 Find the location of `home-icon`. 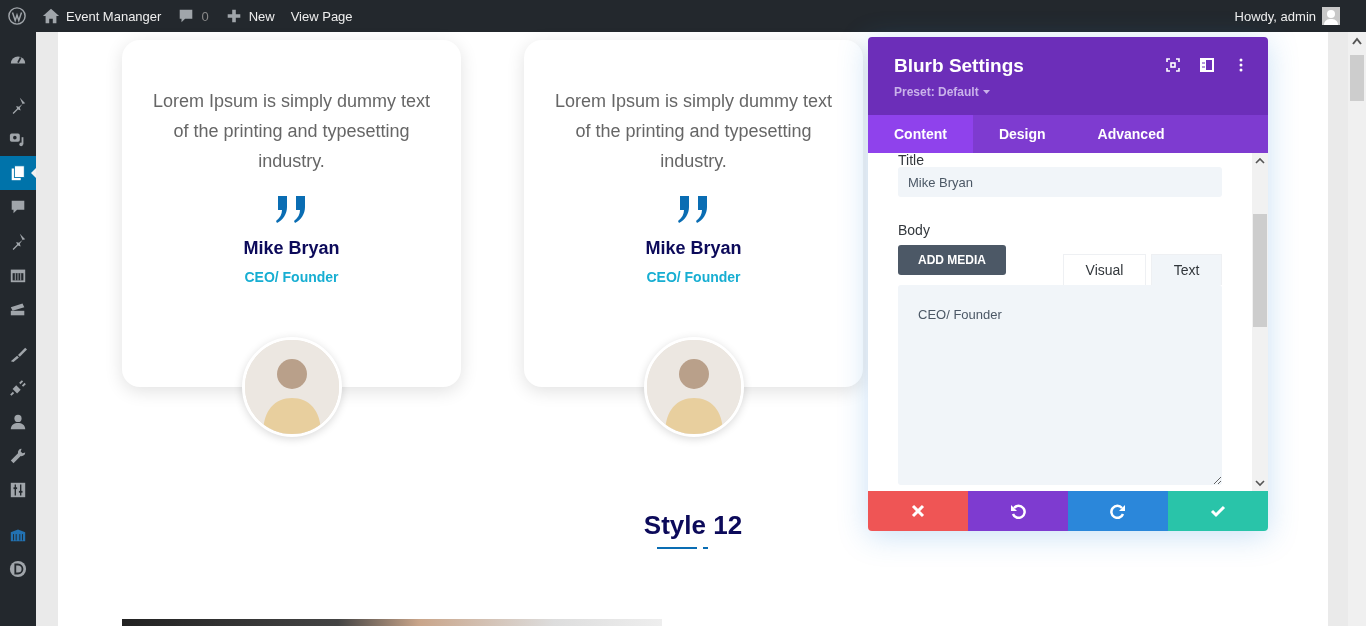

home-icon is located at coordinates (51, 16).